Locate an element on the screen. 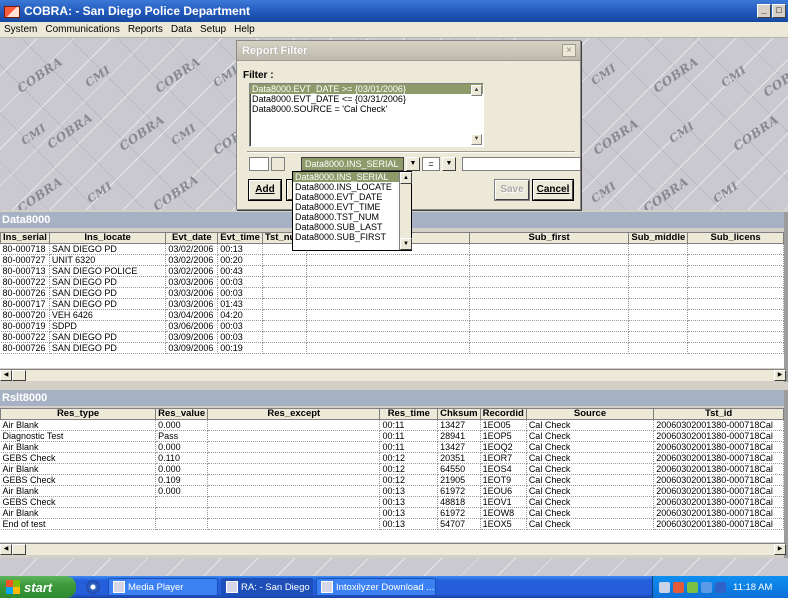  paren-open-box is located at coordinates (259, 164).